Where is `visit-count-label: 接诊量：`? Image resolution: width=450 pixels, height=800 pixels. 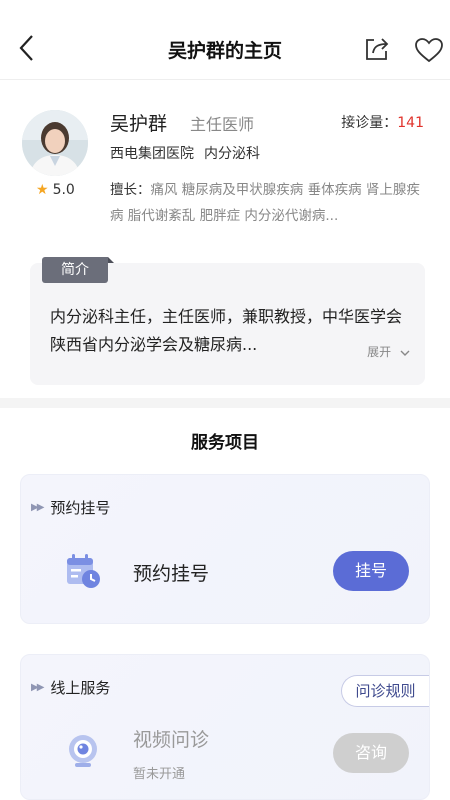 visit-count-label: 接诊量： is located at coordinates (369, 123).